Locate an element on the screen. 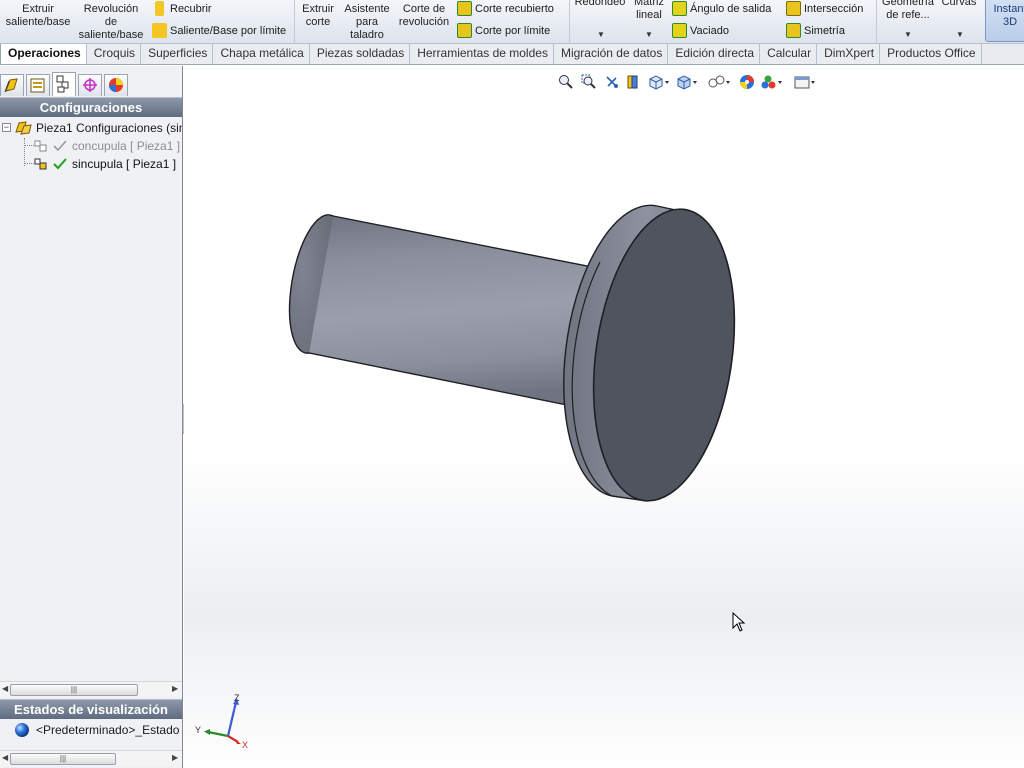 The width and height of the screenshot is (1024, 768). hole-wizard-button: Asistente para taladro is located at coordinates (367, 22).